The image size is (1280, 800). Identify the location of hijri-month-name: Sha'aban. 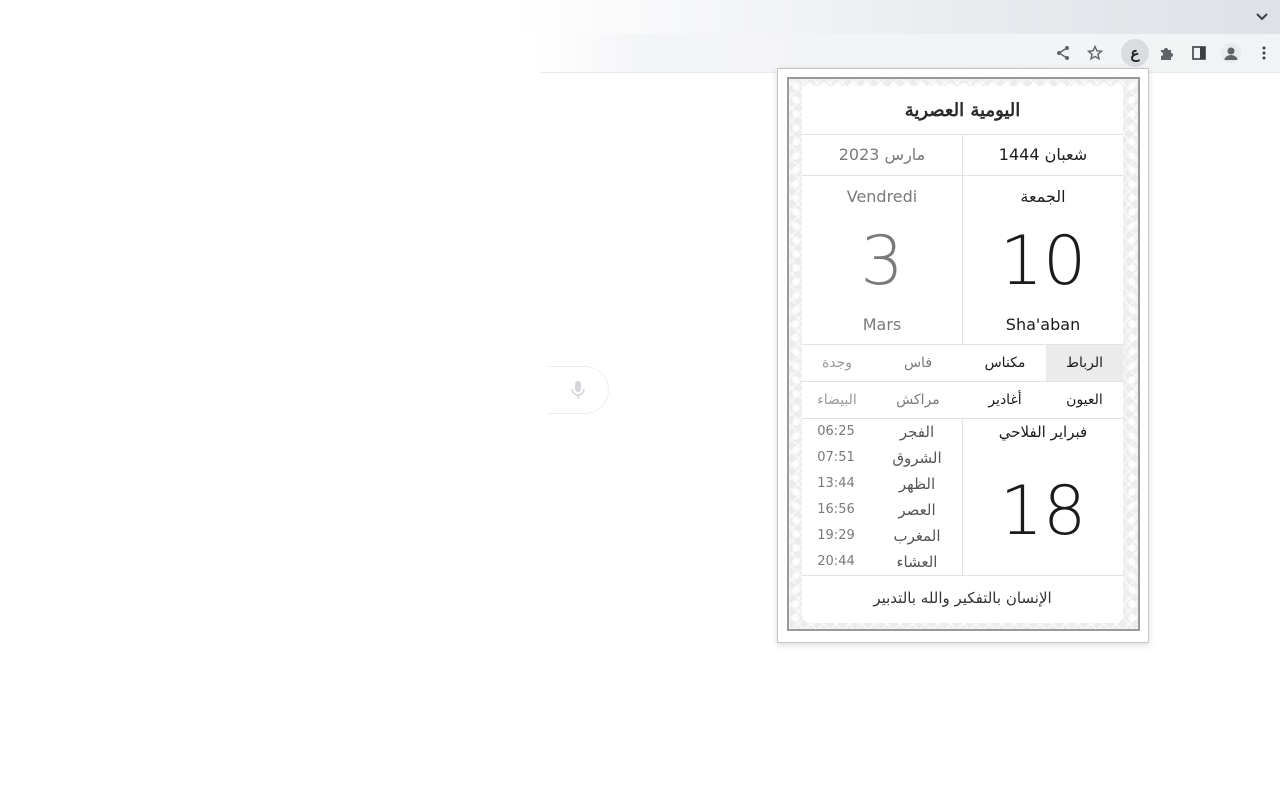
(1043, 324).